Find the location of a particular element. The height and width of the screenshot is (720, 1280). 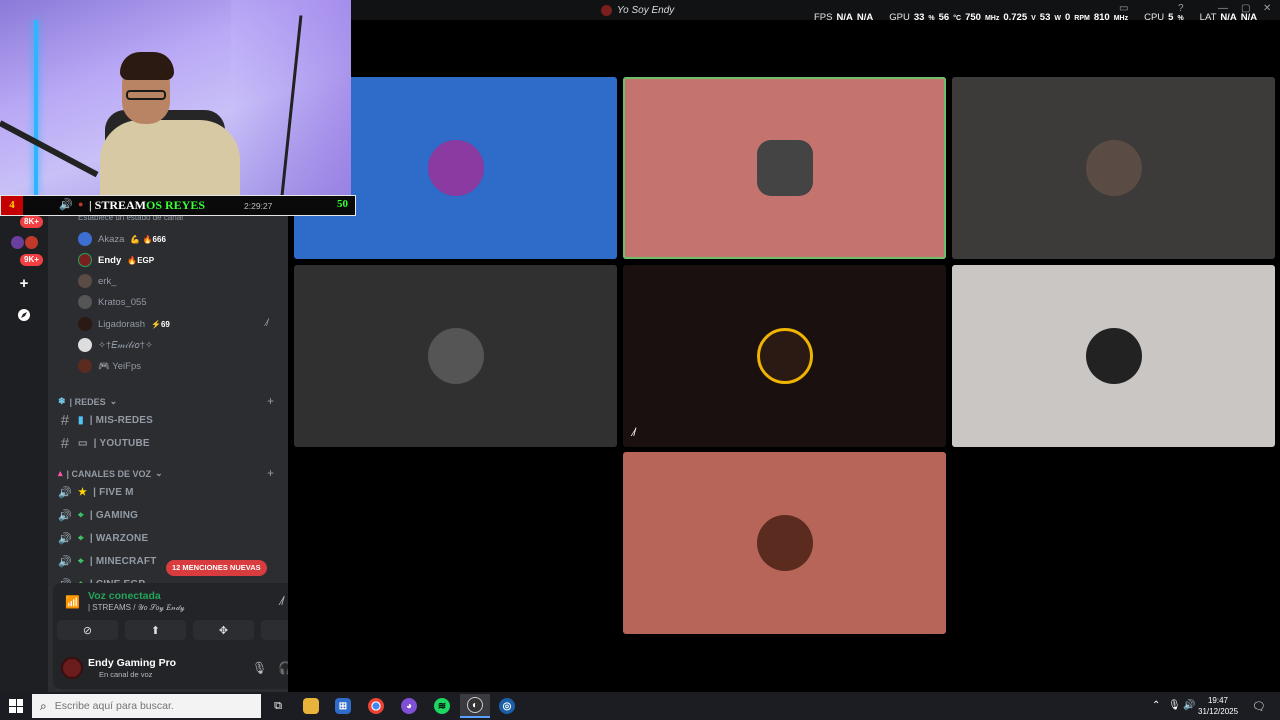

new-mentions-pill: 12 MENCIONES NUEVAS is located at coordinates (216, 568).